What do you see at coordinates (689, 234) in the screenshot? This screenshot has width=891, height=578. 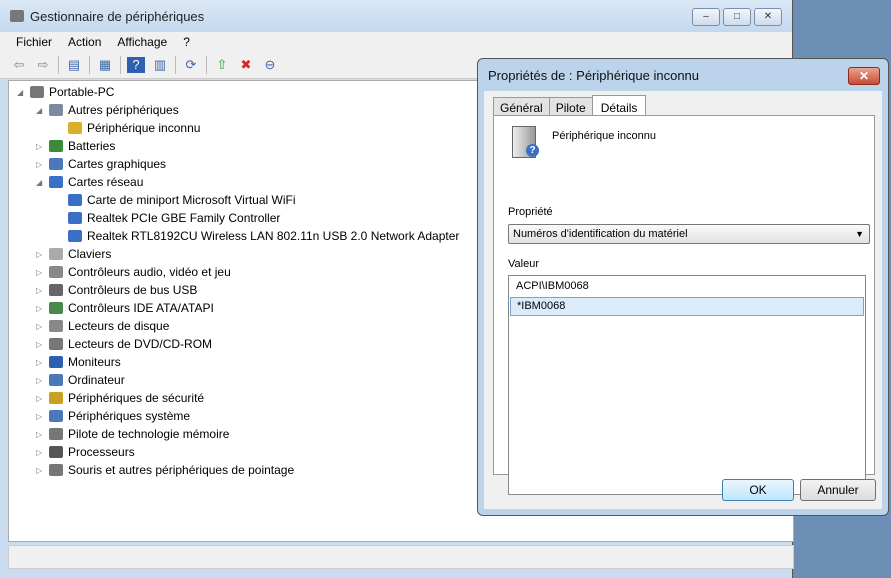 I see `property-select: Numéros d'identification du matériel ▼` at bounding box center [689, 234].